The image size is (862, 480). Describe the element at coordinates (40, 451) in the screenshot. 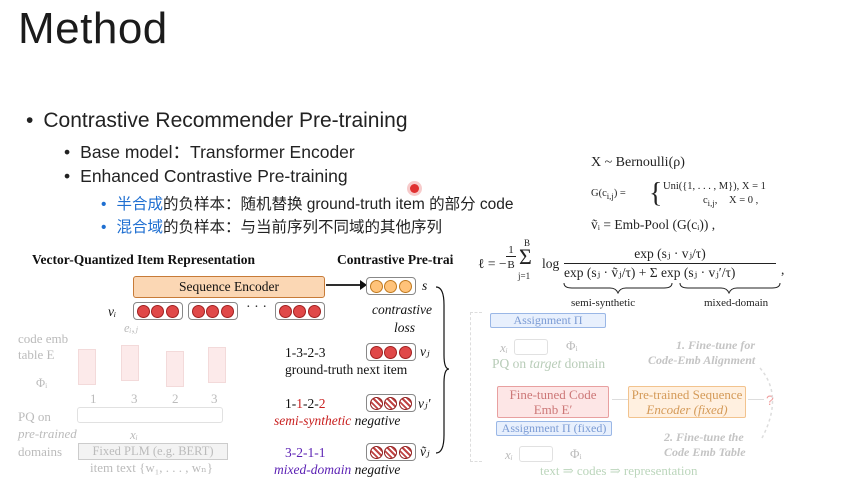

I see `label-domains: domains` at that location.